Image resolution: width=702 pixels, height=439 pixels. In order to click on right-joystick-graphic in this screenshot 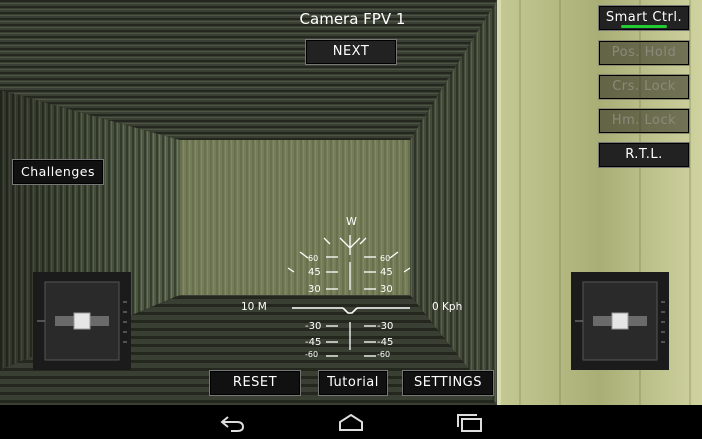, I will do `click(620, 321)`.